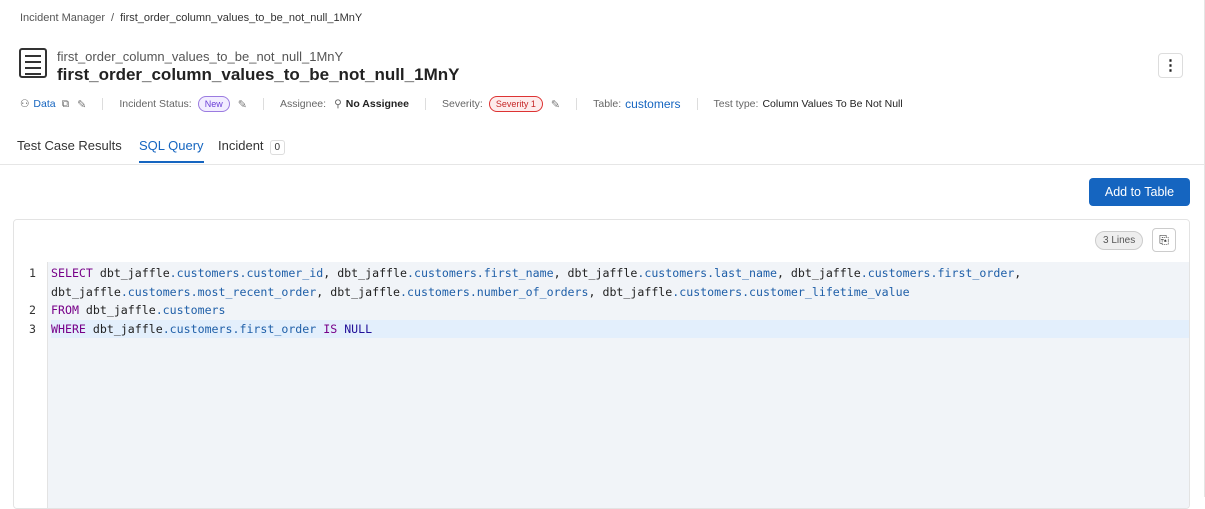 The width and height of the screenshot is (1205, 509). Describe the element at coordinates (81, 104) in the screenshot. I see `edit-owner-icon: ✎` at that location.